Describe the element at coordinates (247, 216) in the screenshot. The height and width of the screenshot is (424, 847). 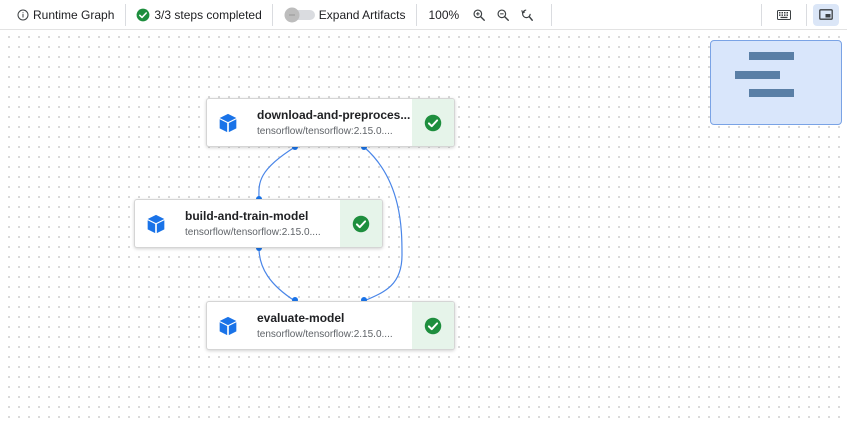
I see `node-title: build-and-train-model` at that location.